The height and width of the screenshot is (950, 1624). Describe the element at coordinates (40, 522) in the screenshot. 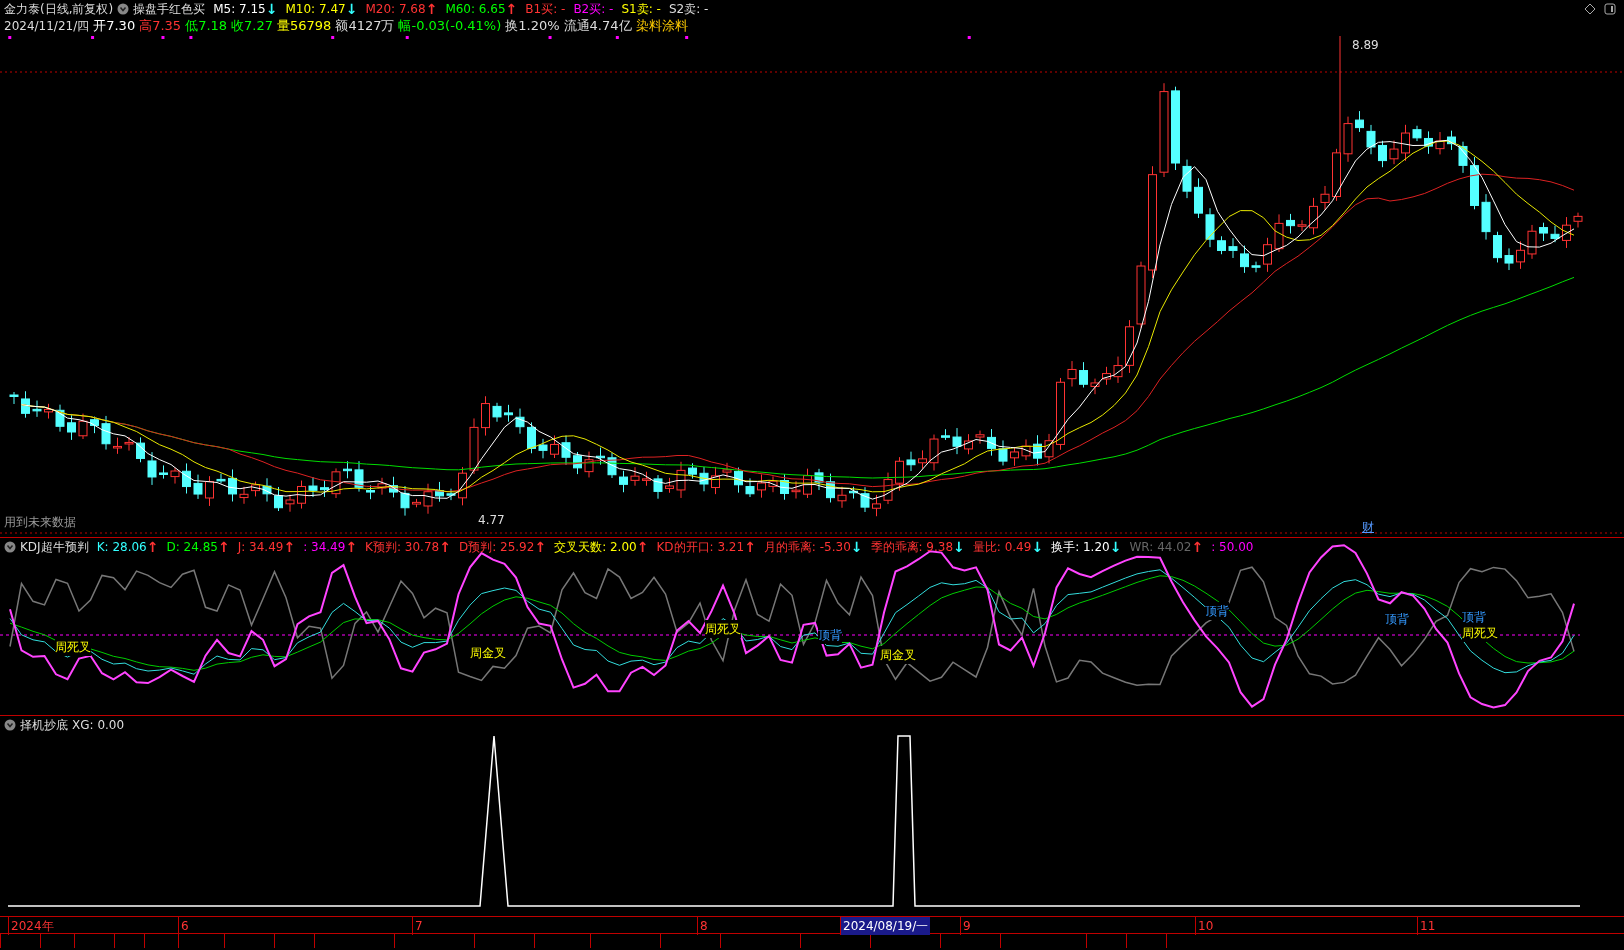

I see `future-data-note: 用到未来数据` at that location.